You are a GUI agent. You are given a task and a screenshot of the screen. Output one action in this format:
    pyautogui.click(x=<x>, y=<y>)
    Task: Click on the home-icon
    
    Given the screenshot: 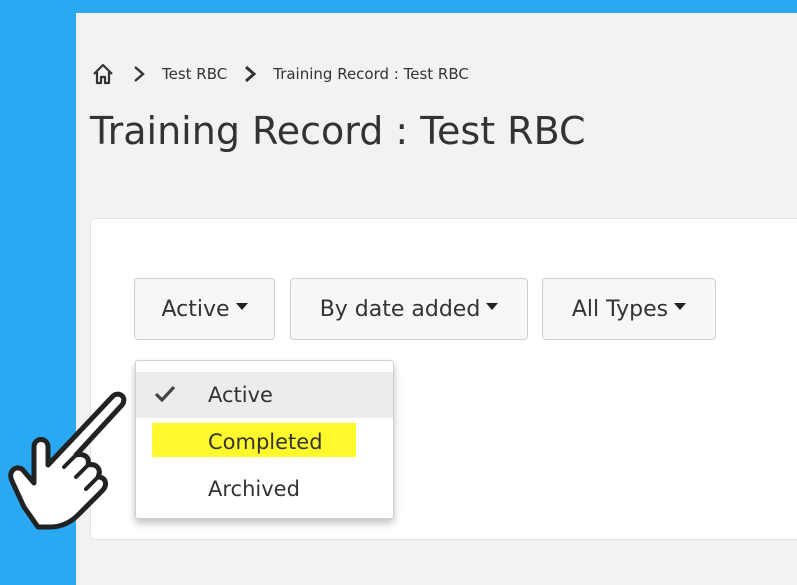 What is the action you would take?
    pyautogui.click(x=103, y=74)
    